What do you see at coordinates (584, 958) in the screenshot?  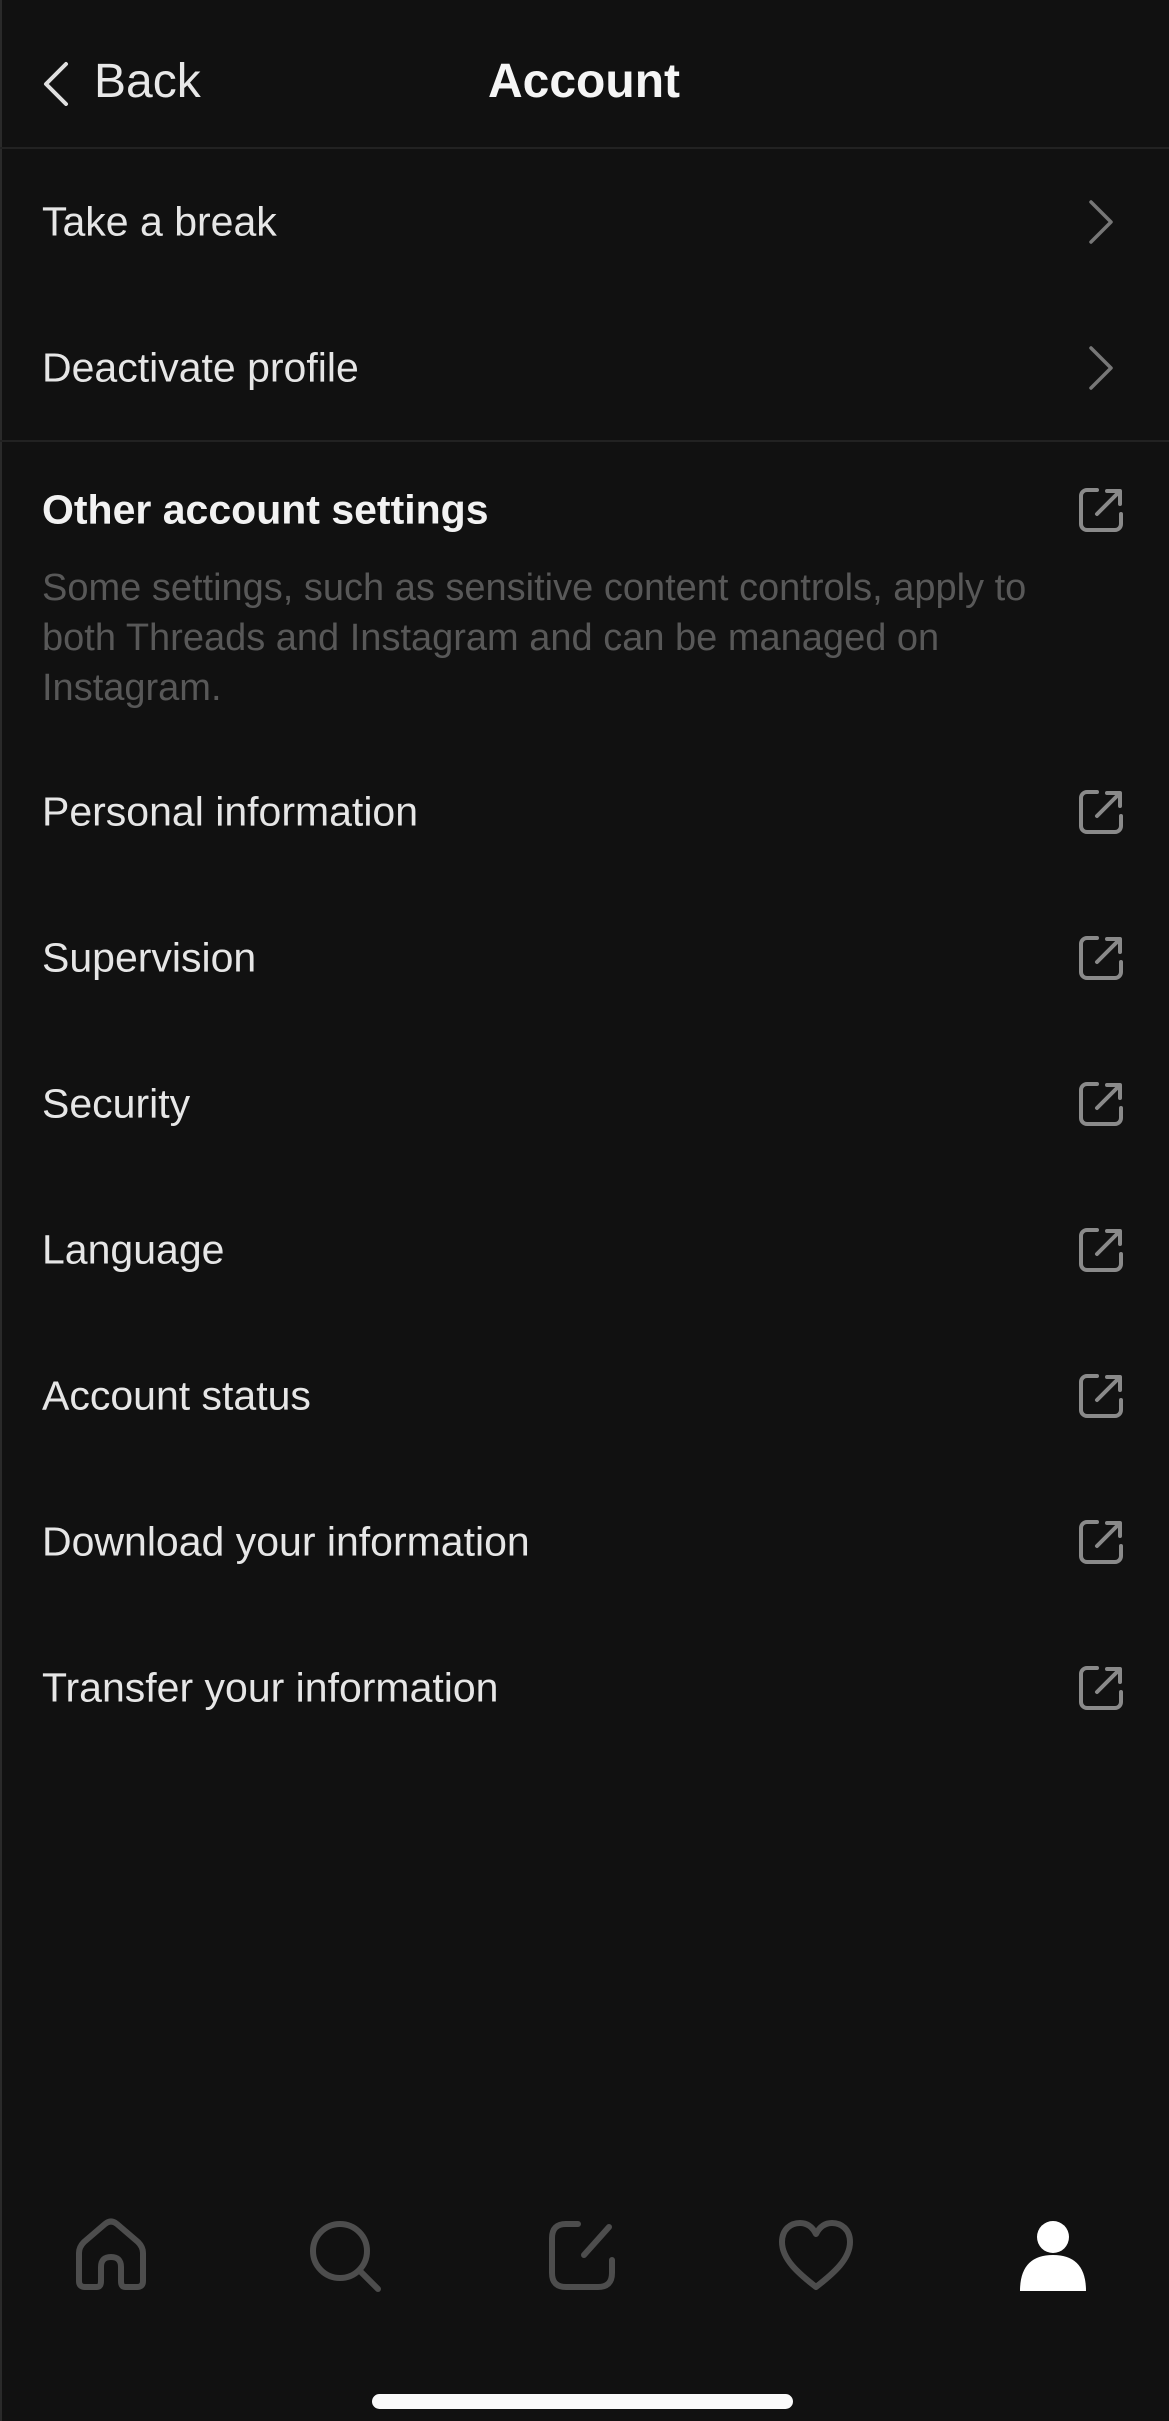 I see `settings-row-supervision: Supervision` at bounding box center [584, 958].